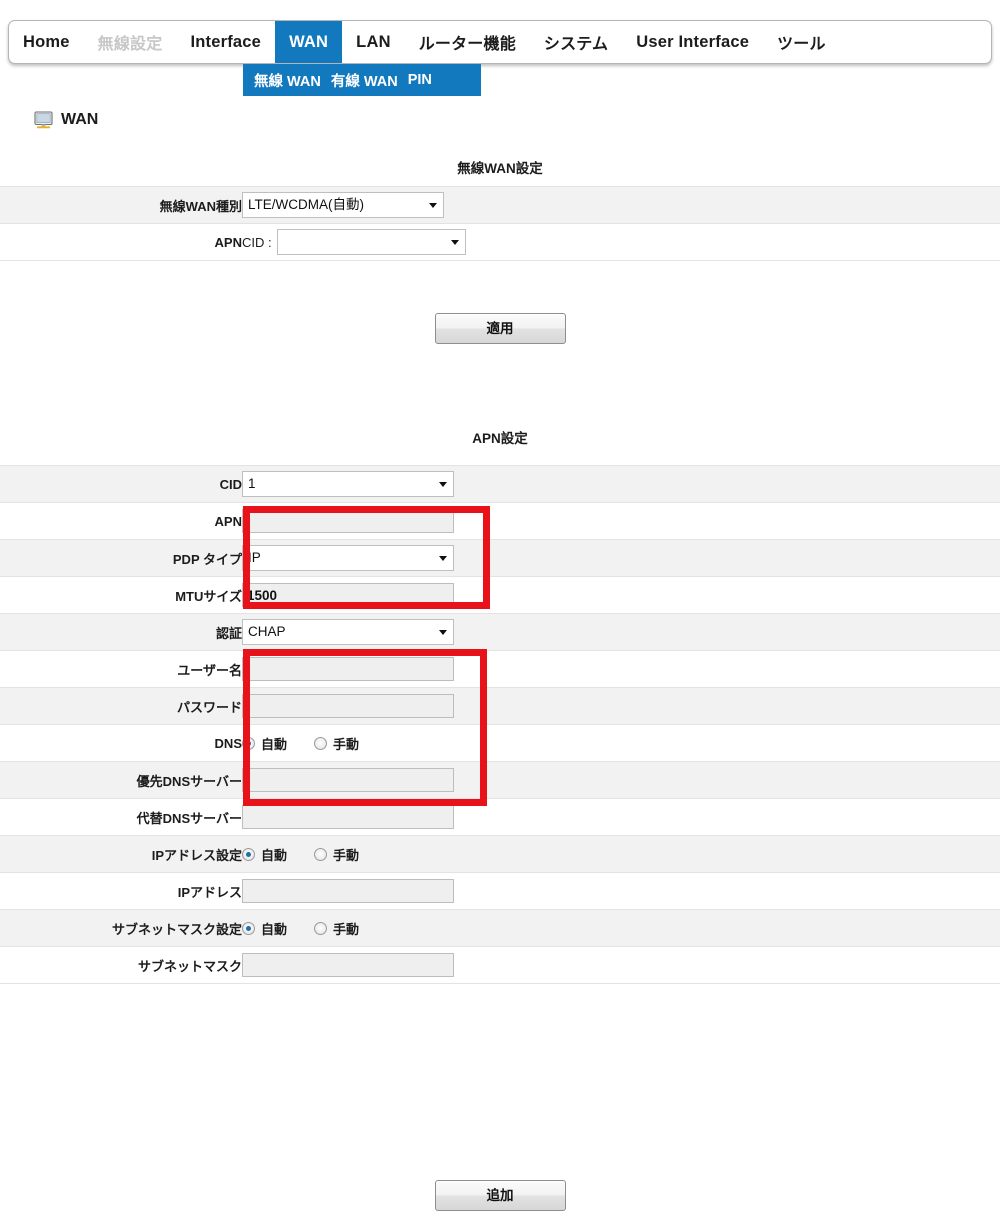  What do you see at coordinates (46, 42) in the screenshot?
I see `nav-item-home: Home` at bounding box center [46, 42].